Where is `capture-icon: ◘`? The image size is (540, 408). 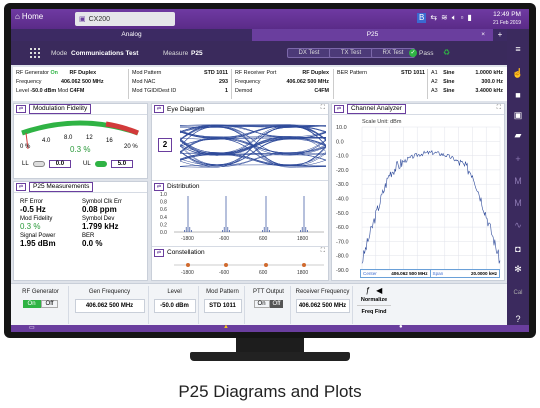
capture-icon: ◘ is located at coordinates (518, 249).